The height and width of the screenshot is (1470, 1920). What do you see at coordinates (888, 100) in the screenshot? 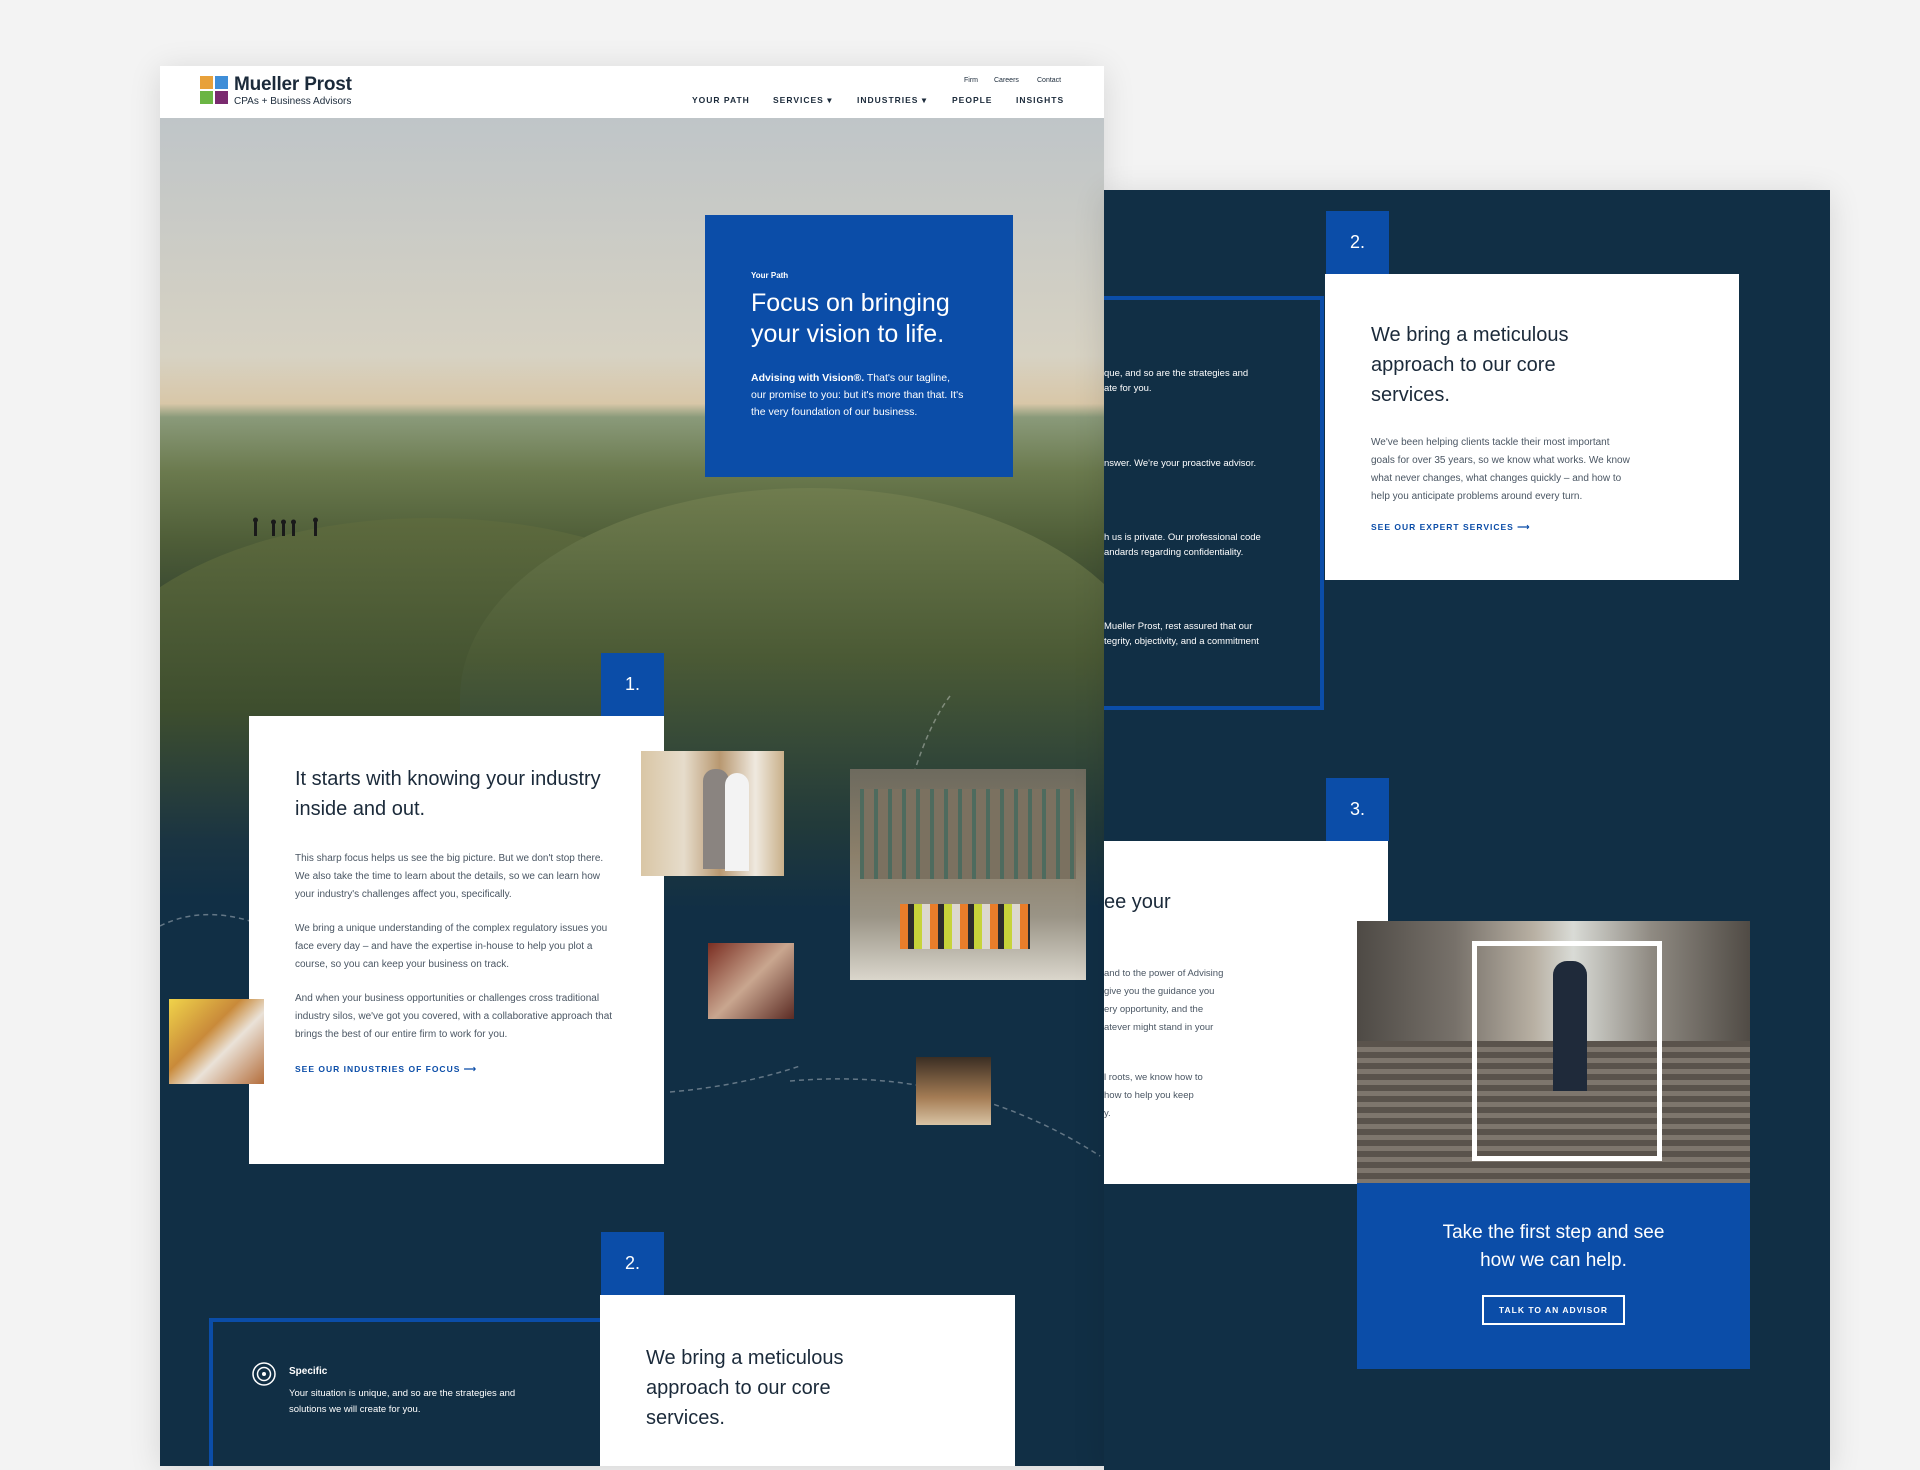
I see `nav-industries-label: INDUSTRIES` at bounding box center [888, 100].